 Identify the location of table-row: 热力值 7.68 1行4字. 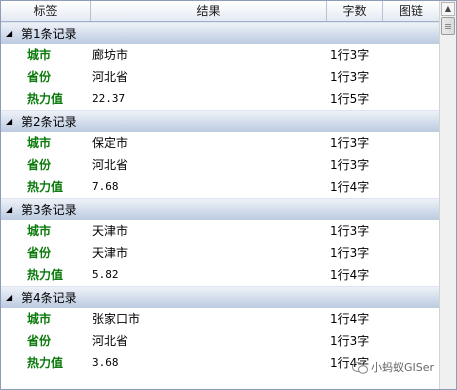
(220, 187).